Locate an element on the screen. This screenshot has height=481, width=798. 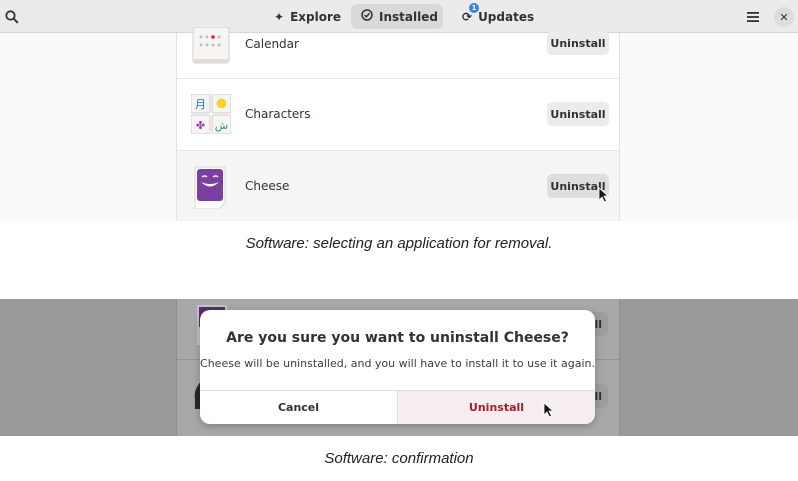
list-item: Calendar Uninstall is located at coordinates (398, 52).